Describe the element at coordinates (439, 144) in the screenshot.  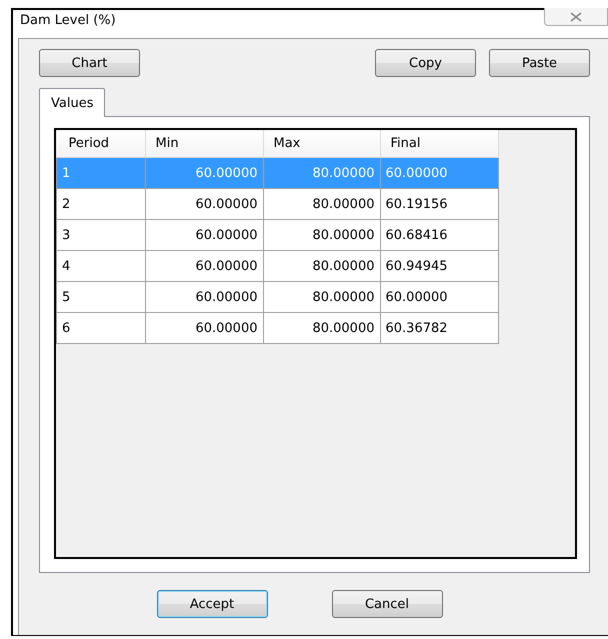
I see `column-header: Final` at that location.